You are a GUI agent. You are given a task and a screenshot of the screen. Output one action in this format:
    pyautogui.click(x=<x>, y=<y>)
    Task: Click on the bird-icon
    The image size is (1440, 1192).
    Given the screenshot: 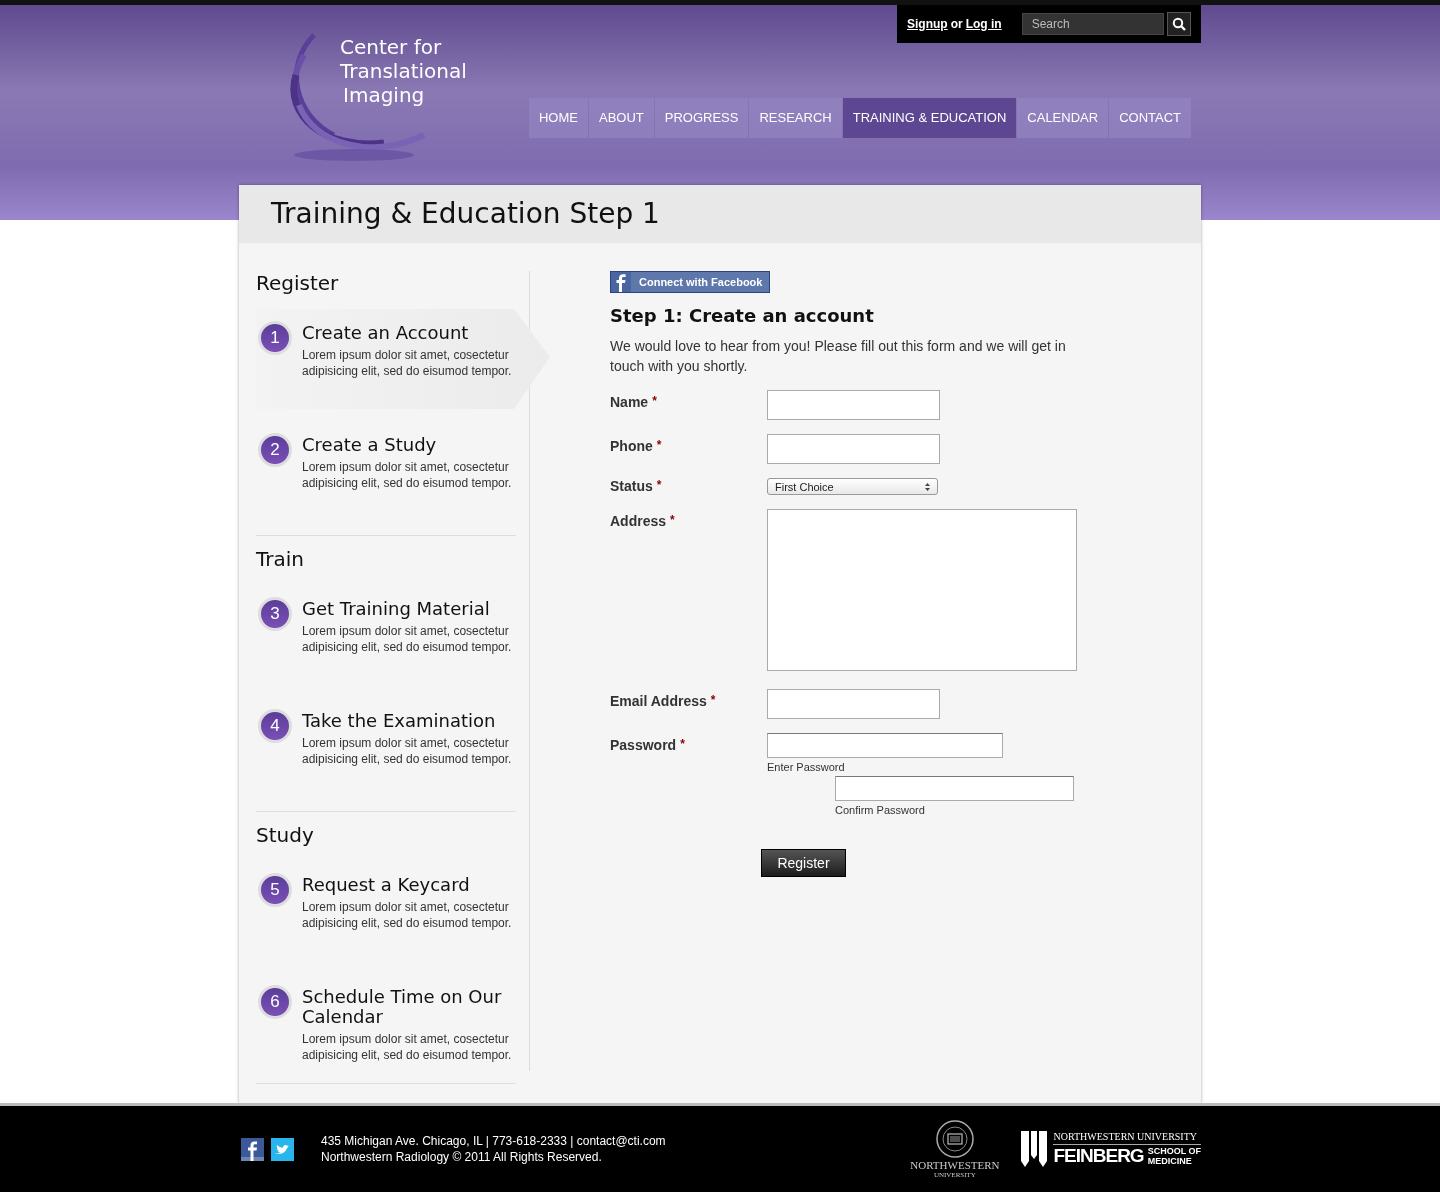 What is the action you would take?
    pyautogui.click(x=282, y=1149)
    